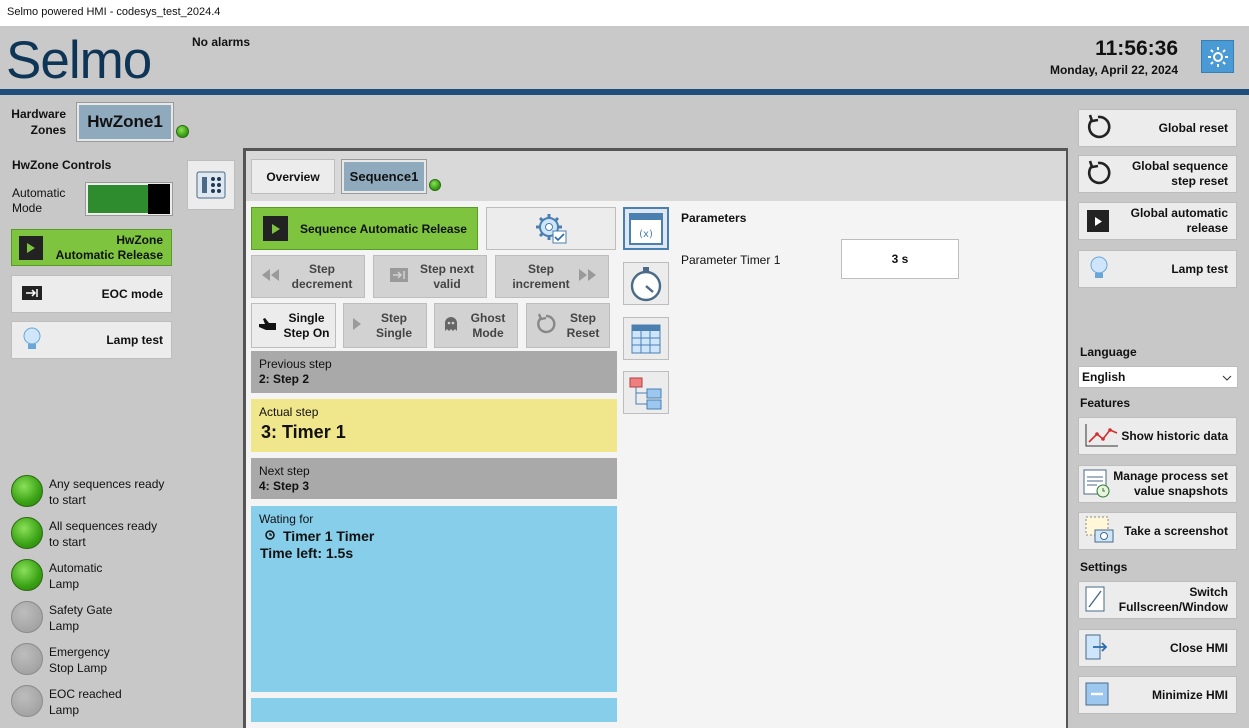 The width and height of the screenshot is (1249, 728). What do you see at coordinates (646, 234) in the screenshot?
I see `svg-text: (x)` at bounding box center [646, 234].